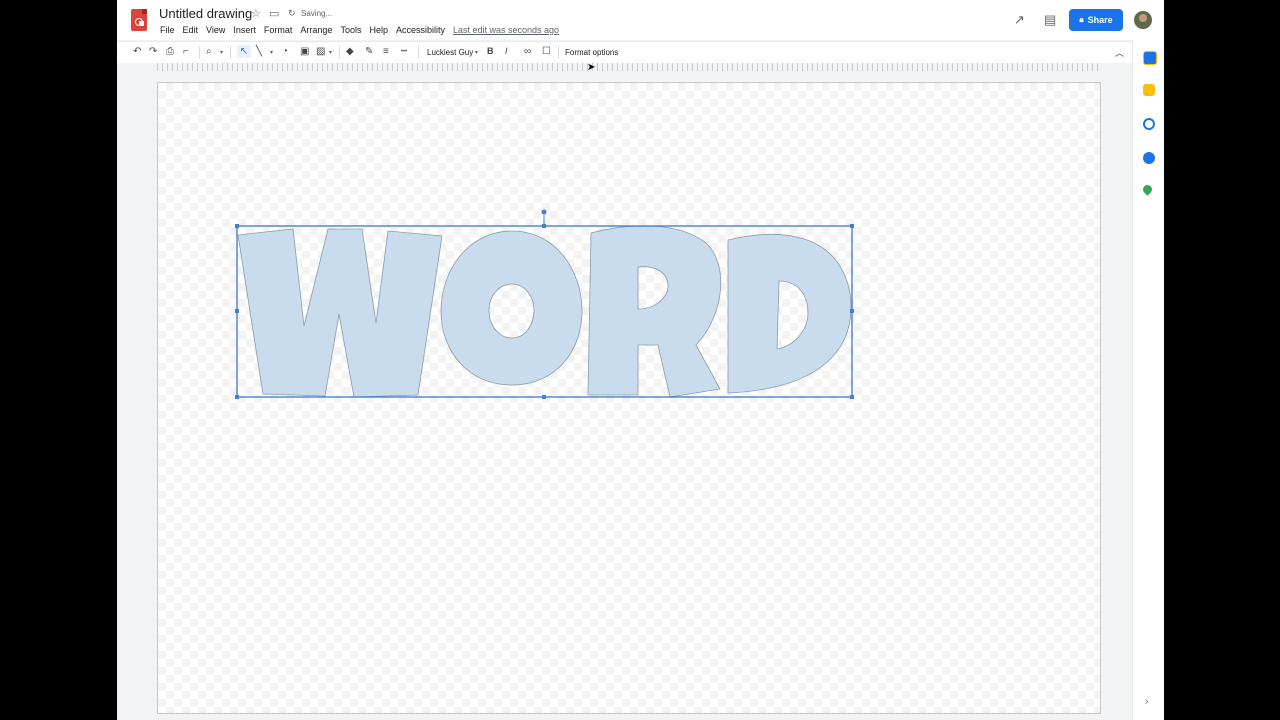 Image resolution: width=1280 pixels, height=720 pixels. I want to click on menu-accessibility: Accessibility, so click(420, 30).